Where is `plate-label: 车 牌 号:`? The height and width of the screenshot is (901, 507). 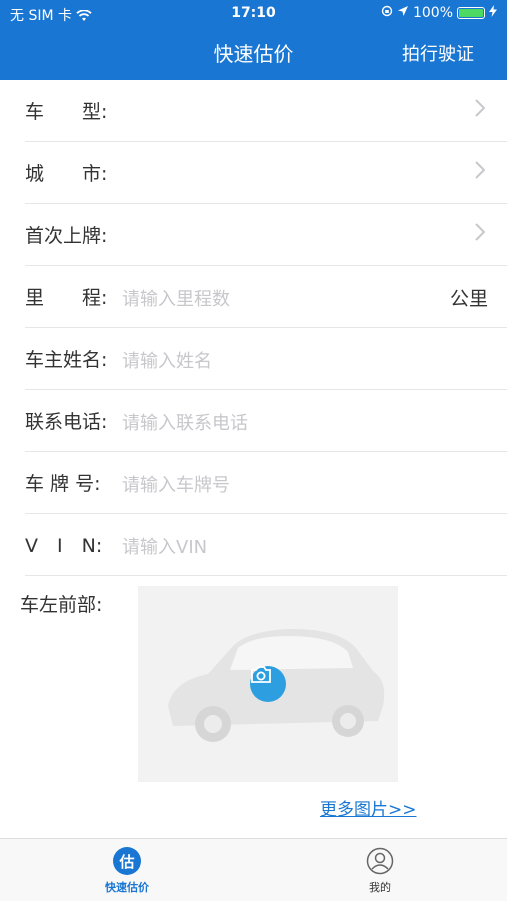
plate-label: 车 牌 号: is located at coordinates (63, 484).